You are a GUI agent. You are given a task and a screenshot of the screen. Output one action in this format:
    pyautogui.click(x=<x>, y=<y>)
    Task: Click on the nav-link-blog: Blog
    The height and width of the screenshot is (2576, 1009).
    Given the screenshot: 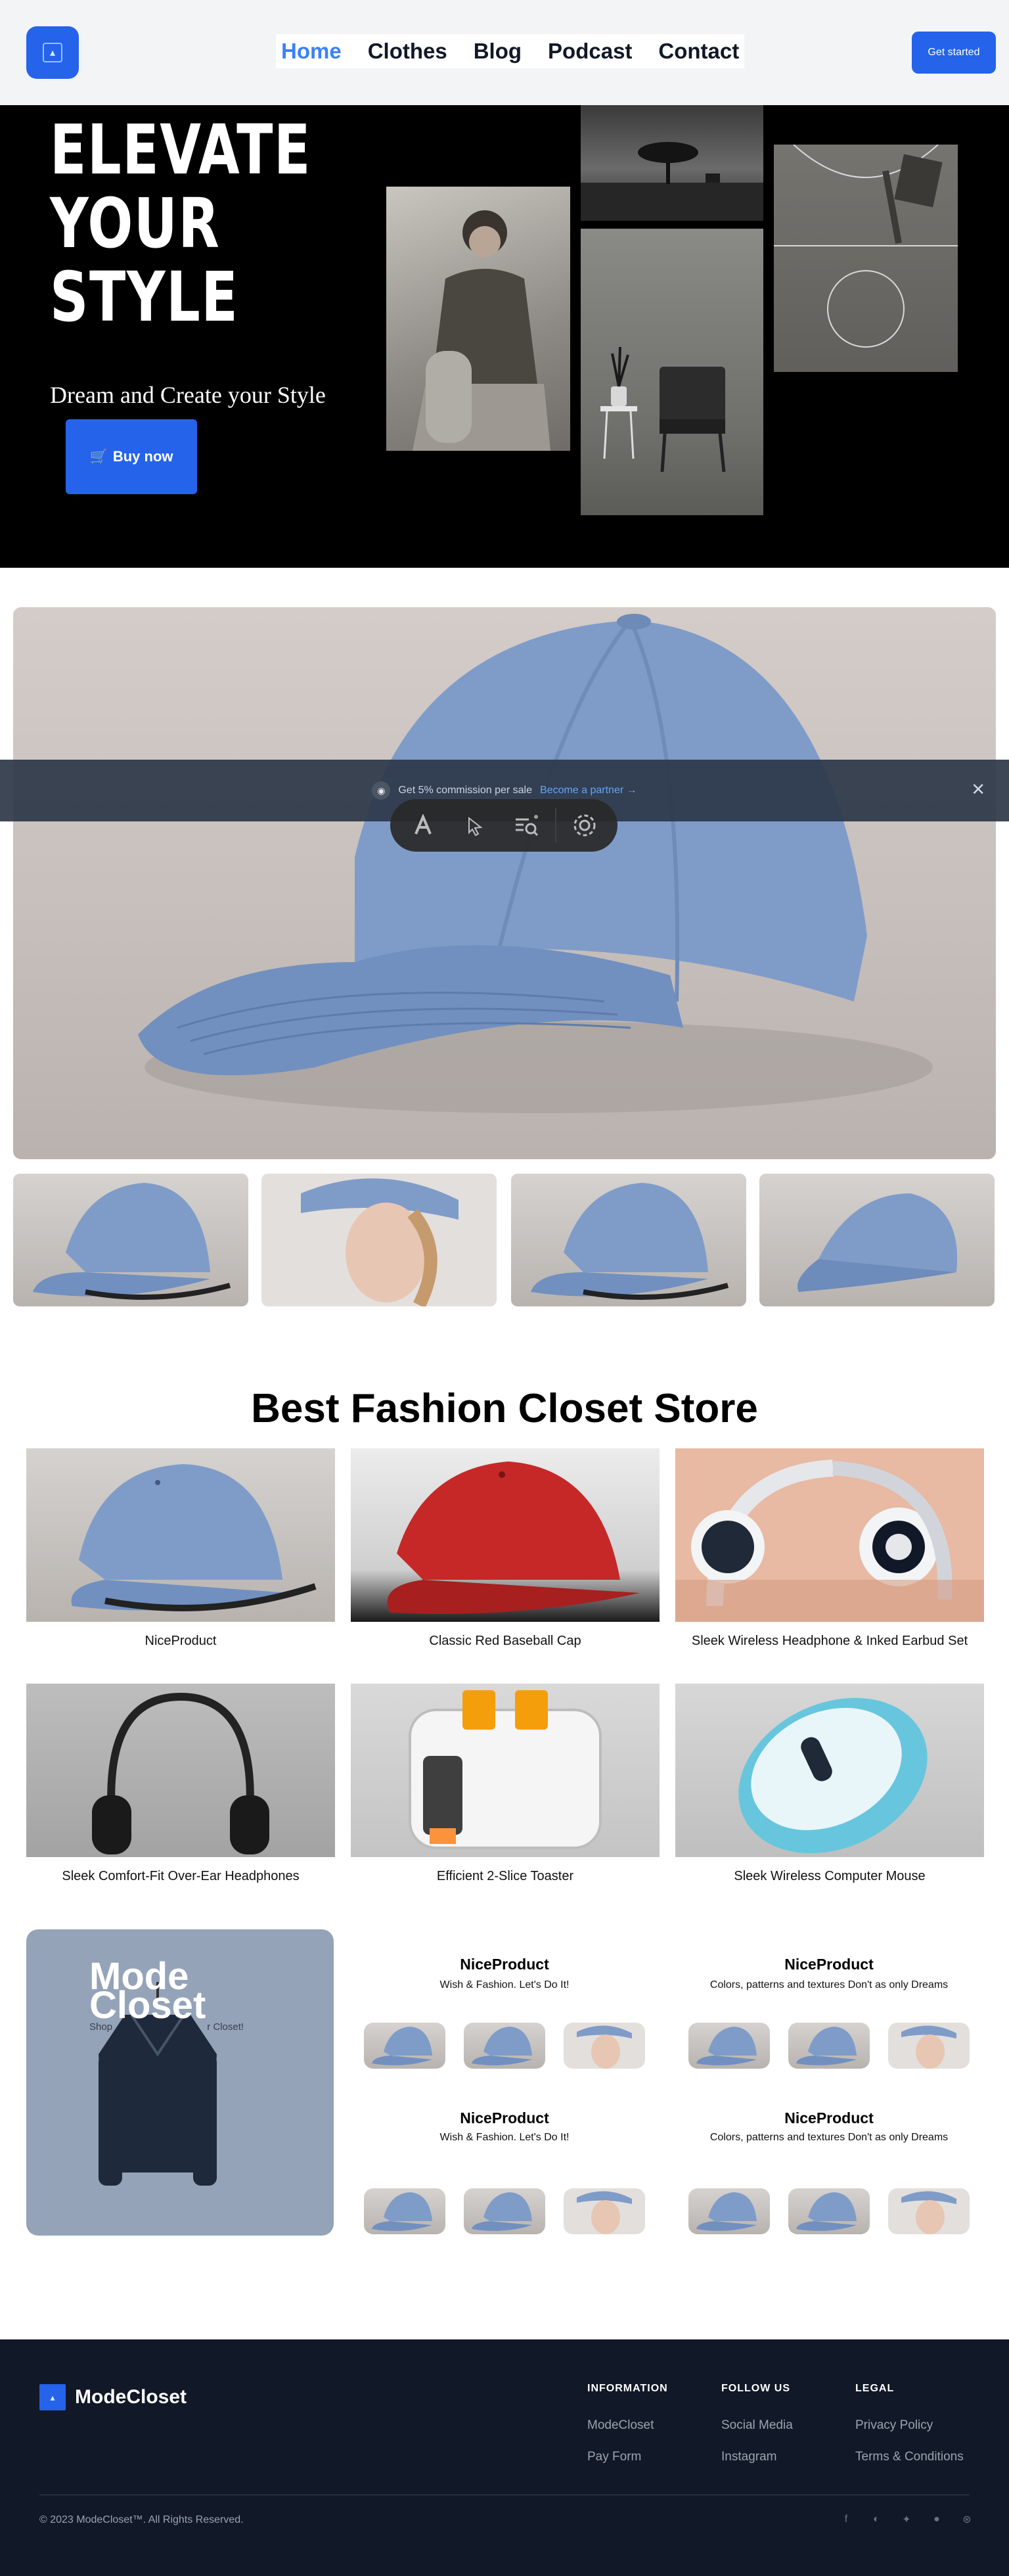 What is the action you would take?
    pyautogui.click(x=498, y=52)
    